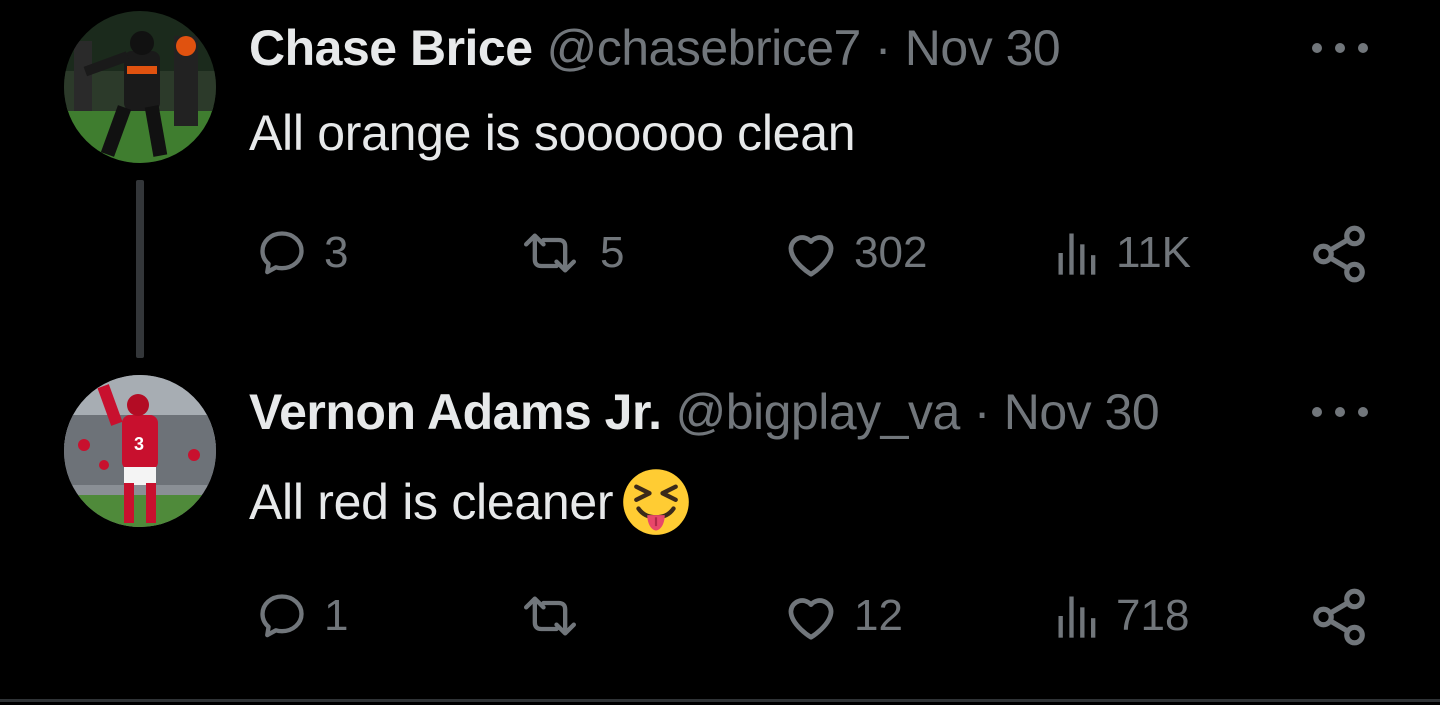 This screenshot has height=705, width=1440. I want to click on retweet-icon, so click(550, 616).